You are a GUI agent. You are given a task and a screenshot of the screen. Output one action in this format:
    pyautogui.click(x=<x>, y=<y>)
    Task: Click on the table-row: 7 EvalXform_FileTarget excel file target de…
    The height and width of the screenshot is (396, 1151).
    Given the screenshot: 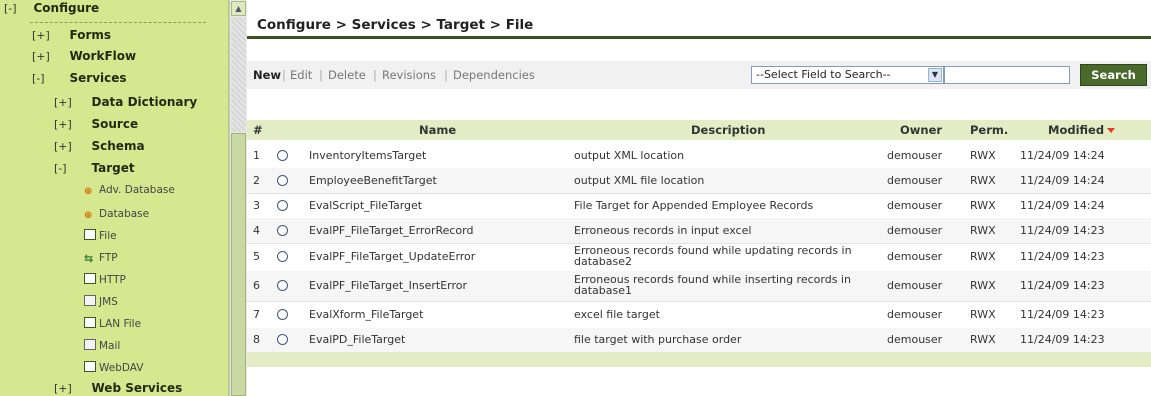 What is the action you would take?
    pyautogui.click(x=699, y=315)
    